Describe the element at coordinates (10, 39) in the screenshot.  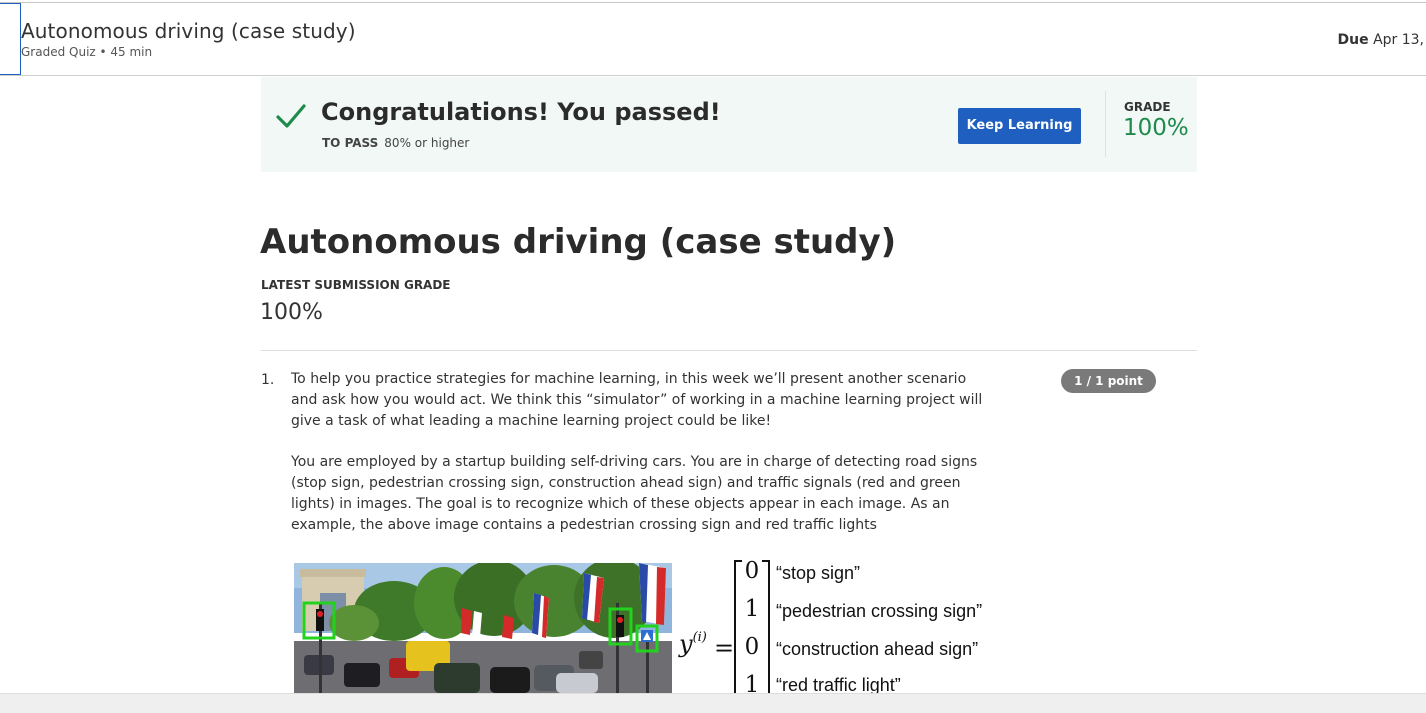
I see `back-button` at that location.